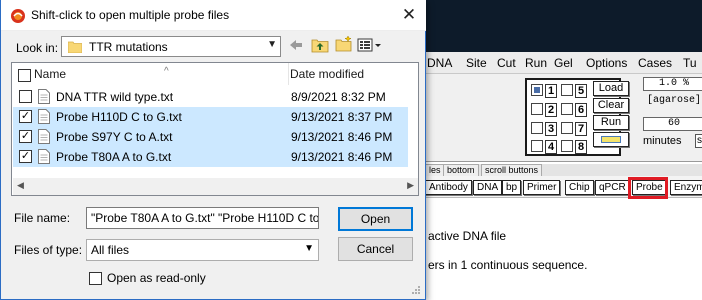  What do you see at coordinates (410, 185) in the screenshot?
I see `scroll-right-icon: ▶` at bounding box center [410, 185].